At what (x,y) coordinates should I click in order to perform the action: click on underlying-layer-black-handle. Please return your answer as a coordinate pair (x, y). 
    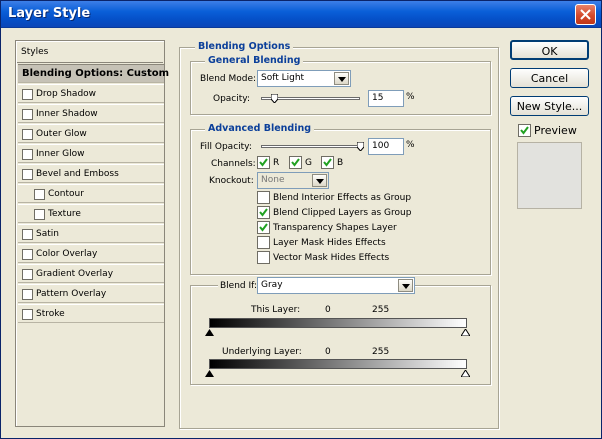
    Looking at the image, I should click on (209, 373).